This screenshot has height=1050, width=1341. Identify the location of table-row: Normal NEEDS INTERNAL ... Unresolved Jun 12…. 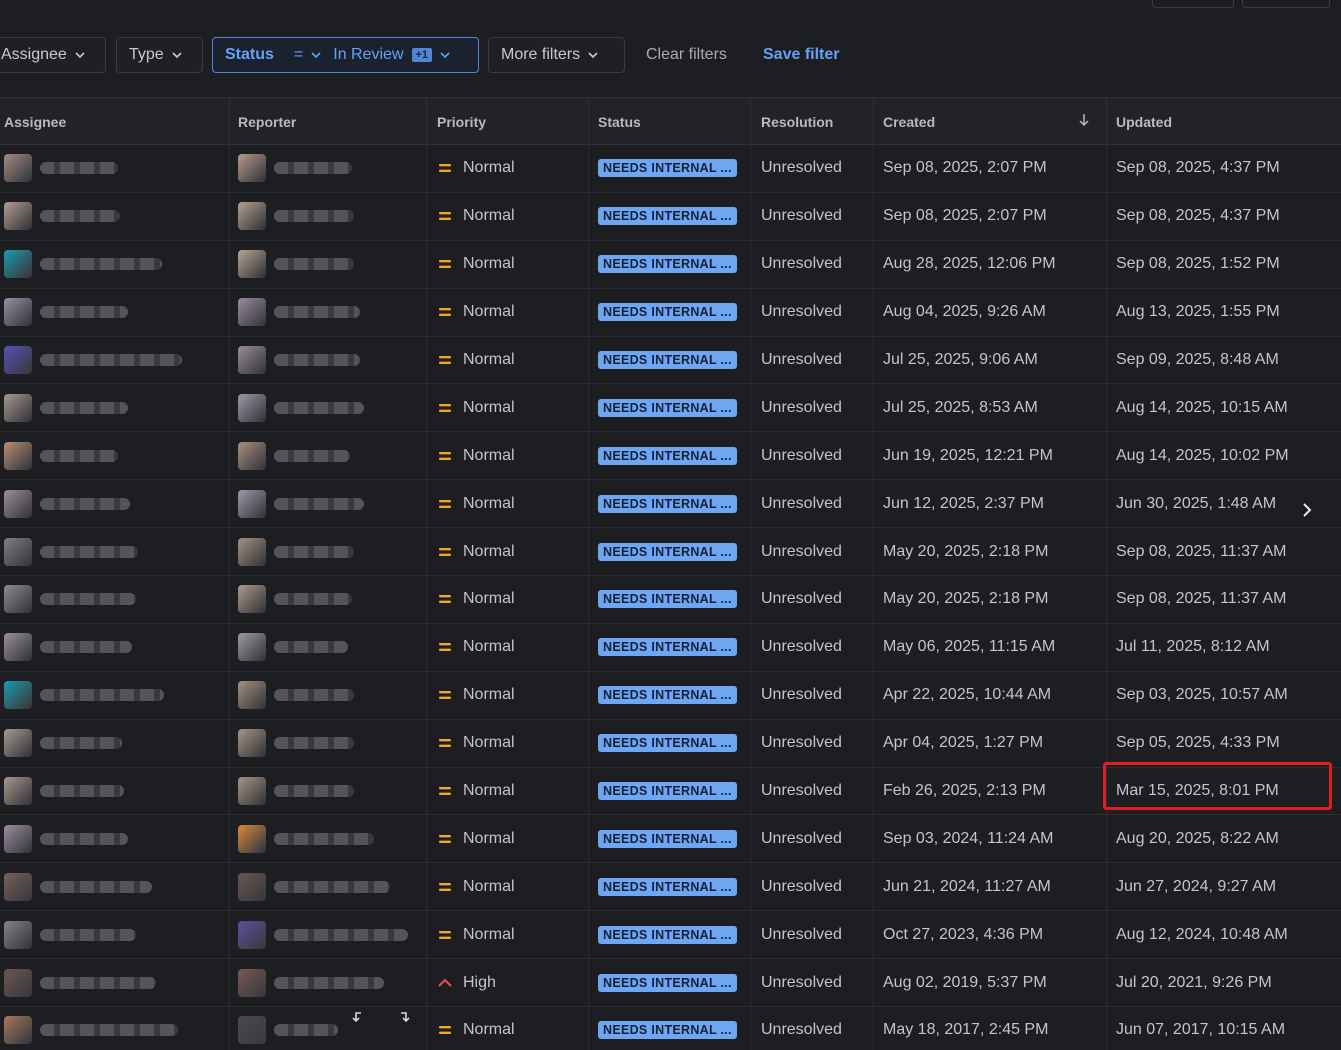
(670, 504).